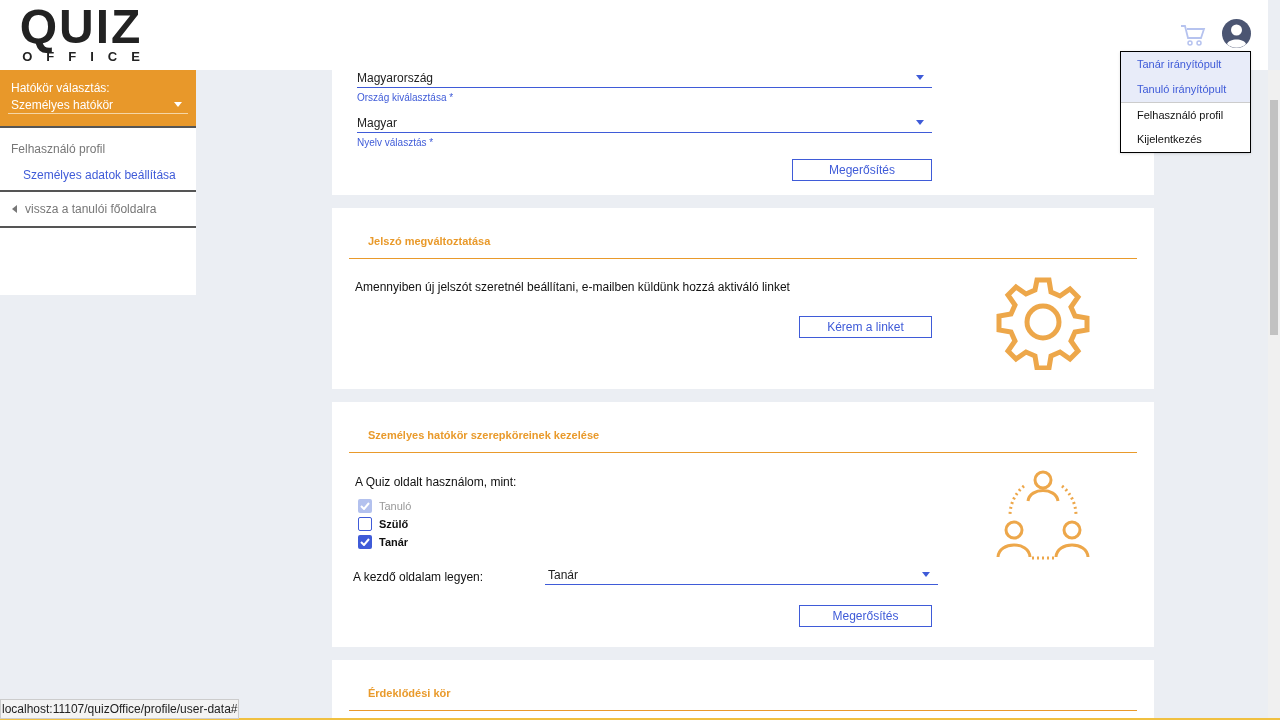 The image size is (1280, 720). I want to click on field-label: Ország kiválasztása *, so click(406, 98).